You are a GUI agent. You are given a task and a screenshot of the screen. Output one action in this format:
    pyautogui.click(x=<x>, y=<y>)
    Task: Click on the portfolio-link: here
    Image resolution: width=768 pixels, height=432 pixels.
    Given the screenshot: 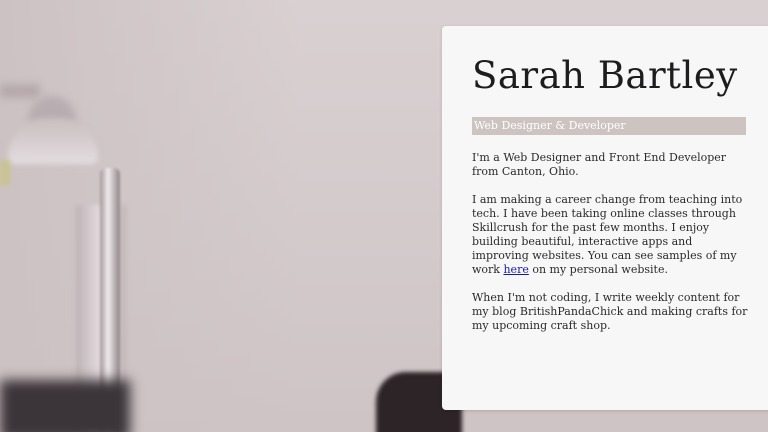 What is the action you would take?
    pyautogui.click(x=515, y=269)
    